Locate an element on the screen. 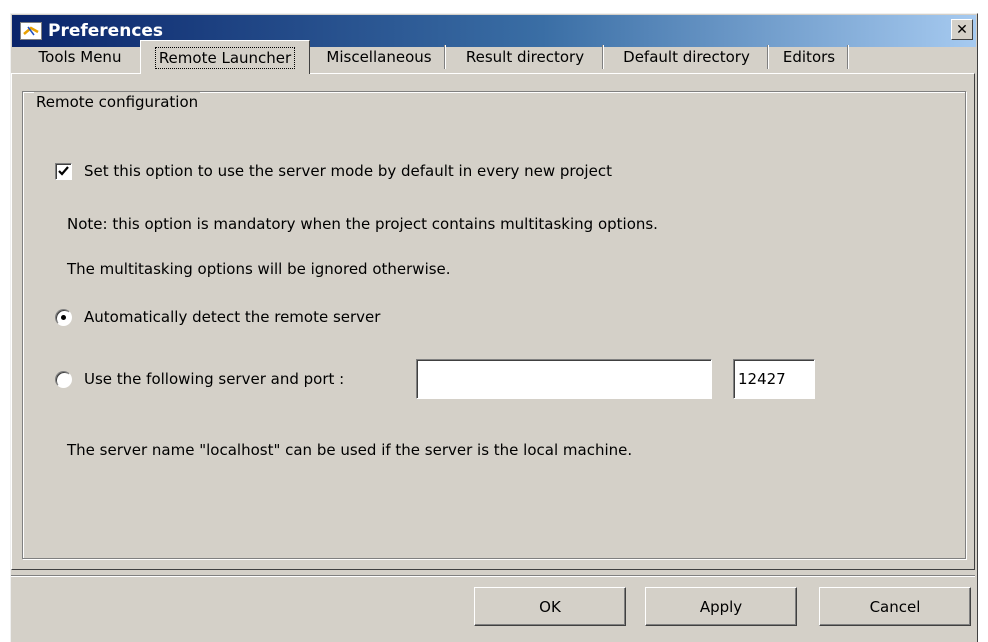  cancel-button-label: Cancel is located at coordinates (895, 606).